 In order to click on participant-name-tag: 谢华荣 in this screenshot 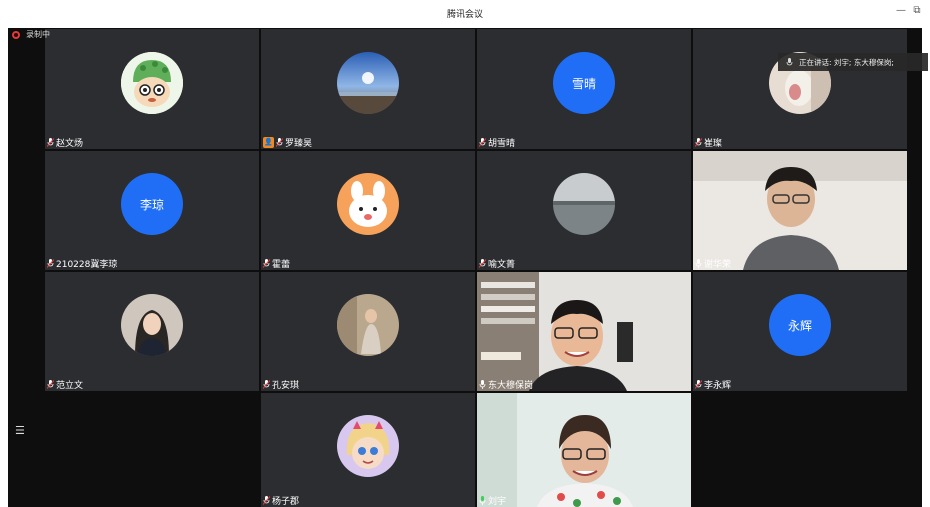, I will do `click(714, 263)`.